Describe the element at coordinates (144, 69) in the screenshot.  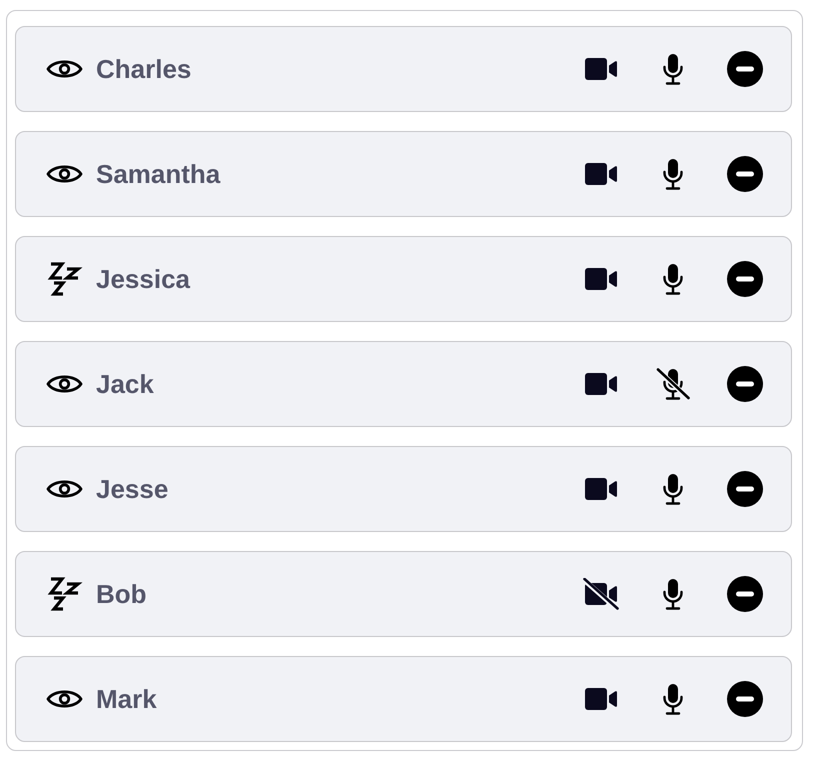
I see `participant-name: Charles` at that location.